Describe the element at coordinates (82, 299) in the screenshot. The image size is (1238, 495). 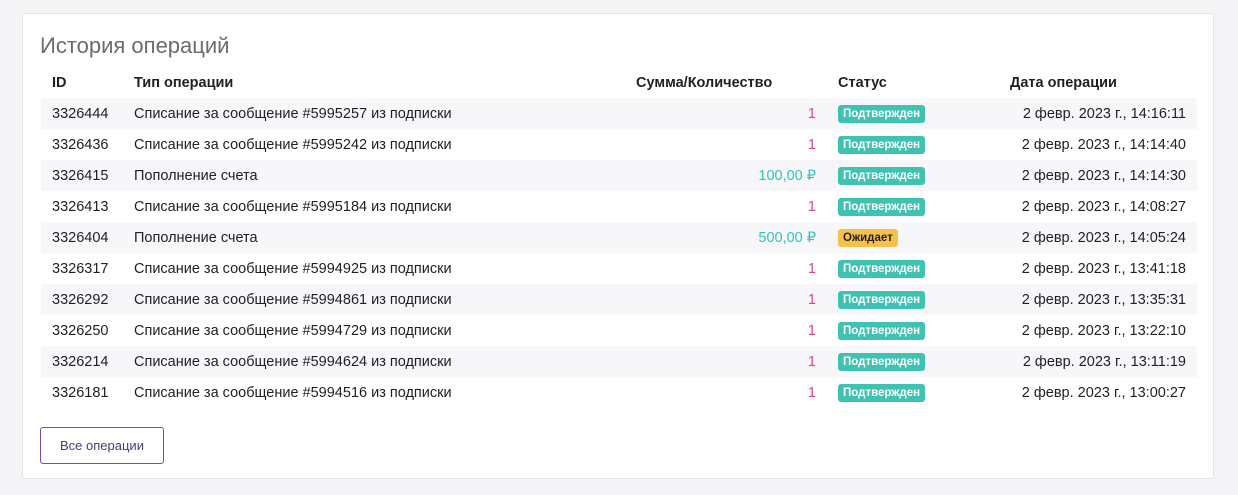
I see `cell-id: 3326292` at that location.